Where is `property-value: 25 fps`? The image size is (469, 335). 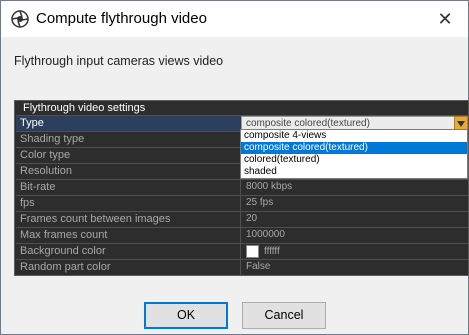 property-value: 25 fps is located at coordinates (260, 202).